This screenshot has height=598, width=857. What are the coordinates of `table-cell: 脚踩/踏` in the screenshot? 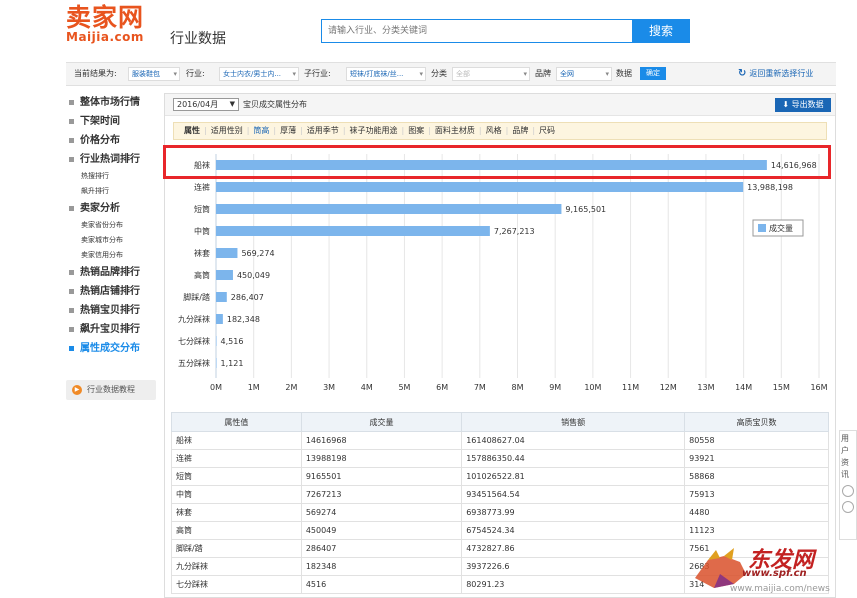 It's located at (236, 548).